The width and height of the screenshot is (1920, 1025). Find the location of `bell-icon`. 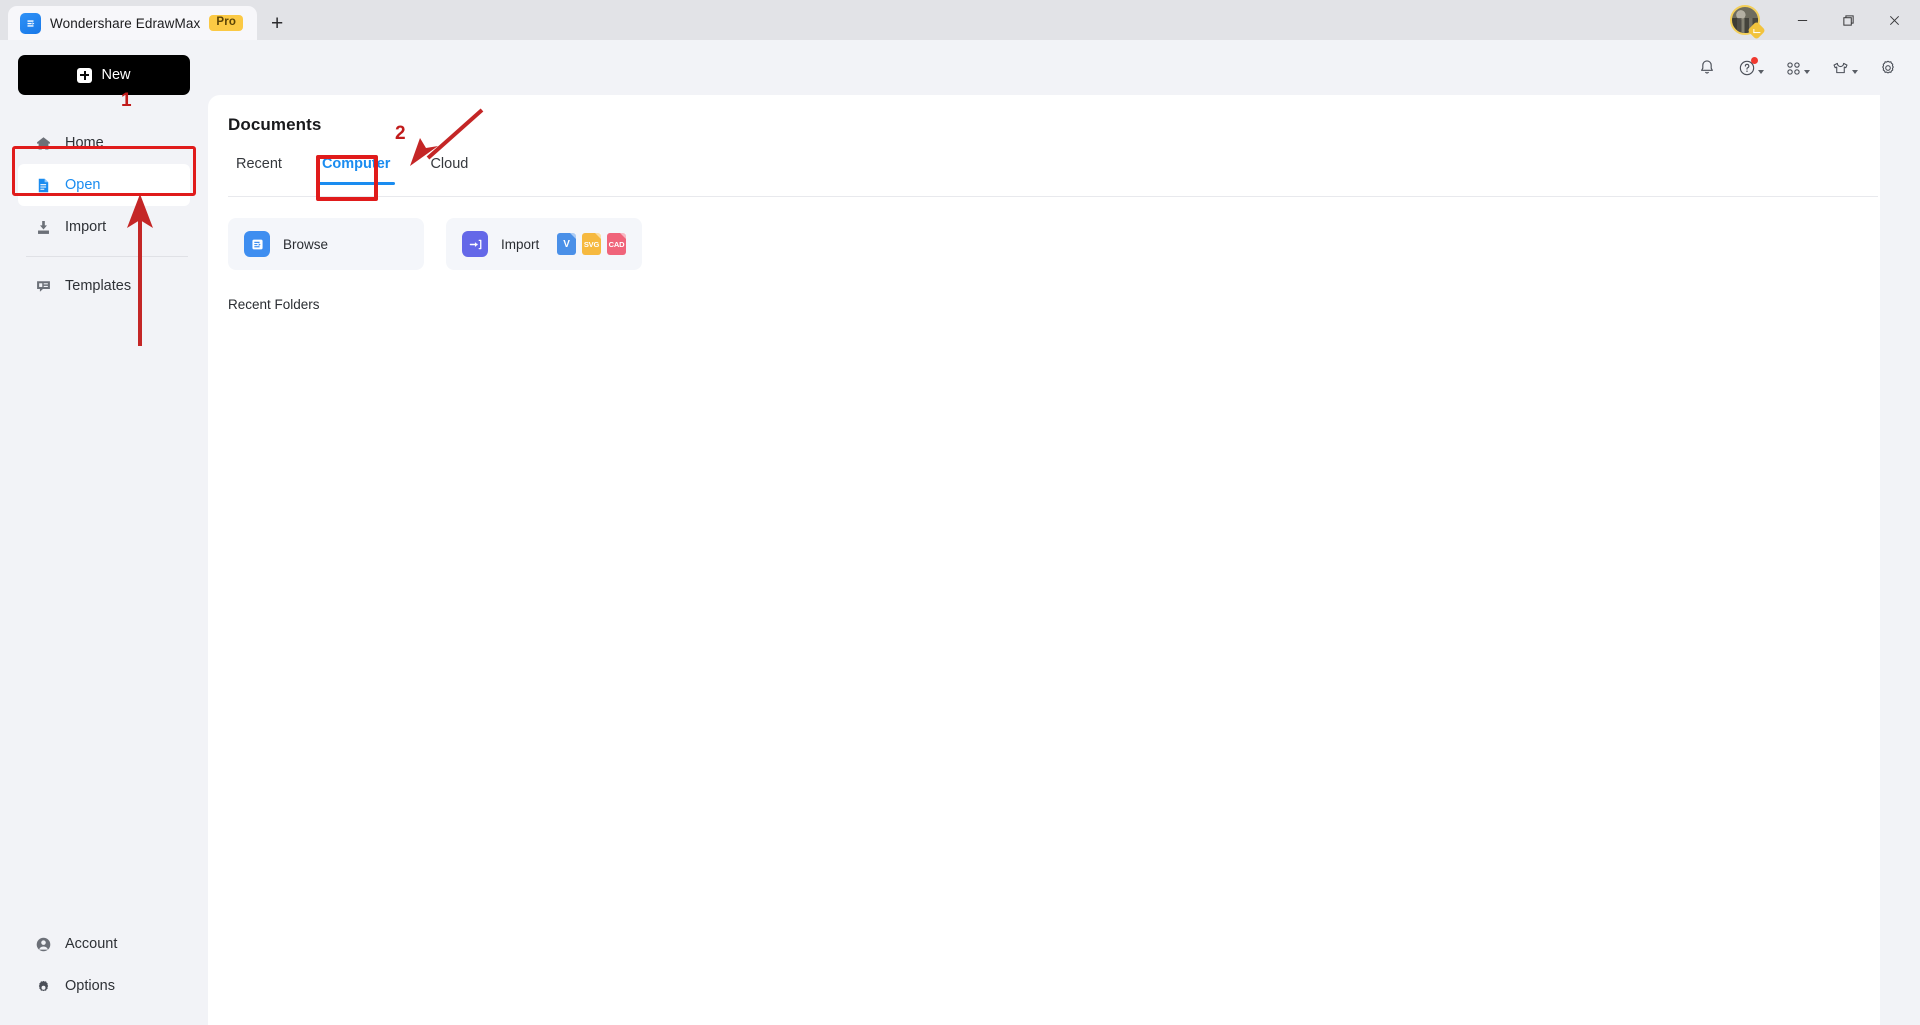

bell-icon is located at coordinates (1707, 67).